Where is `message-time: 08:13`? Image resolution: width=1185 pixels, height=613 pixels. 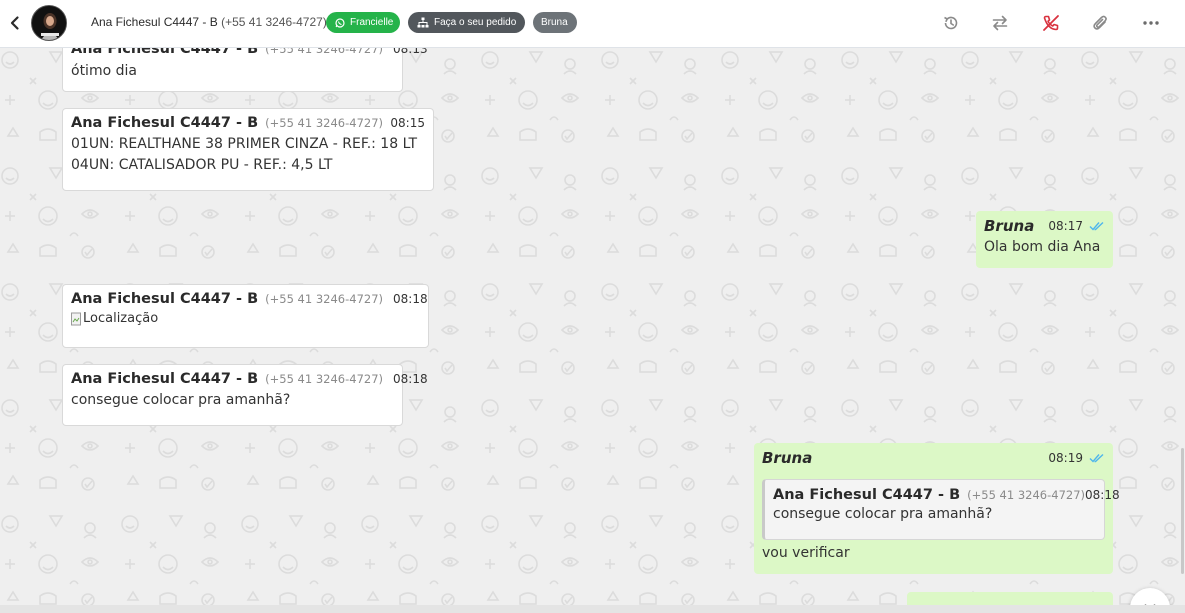
message-time: 08:13 is located at coordinates (410, 52).